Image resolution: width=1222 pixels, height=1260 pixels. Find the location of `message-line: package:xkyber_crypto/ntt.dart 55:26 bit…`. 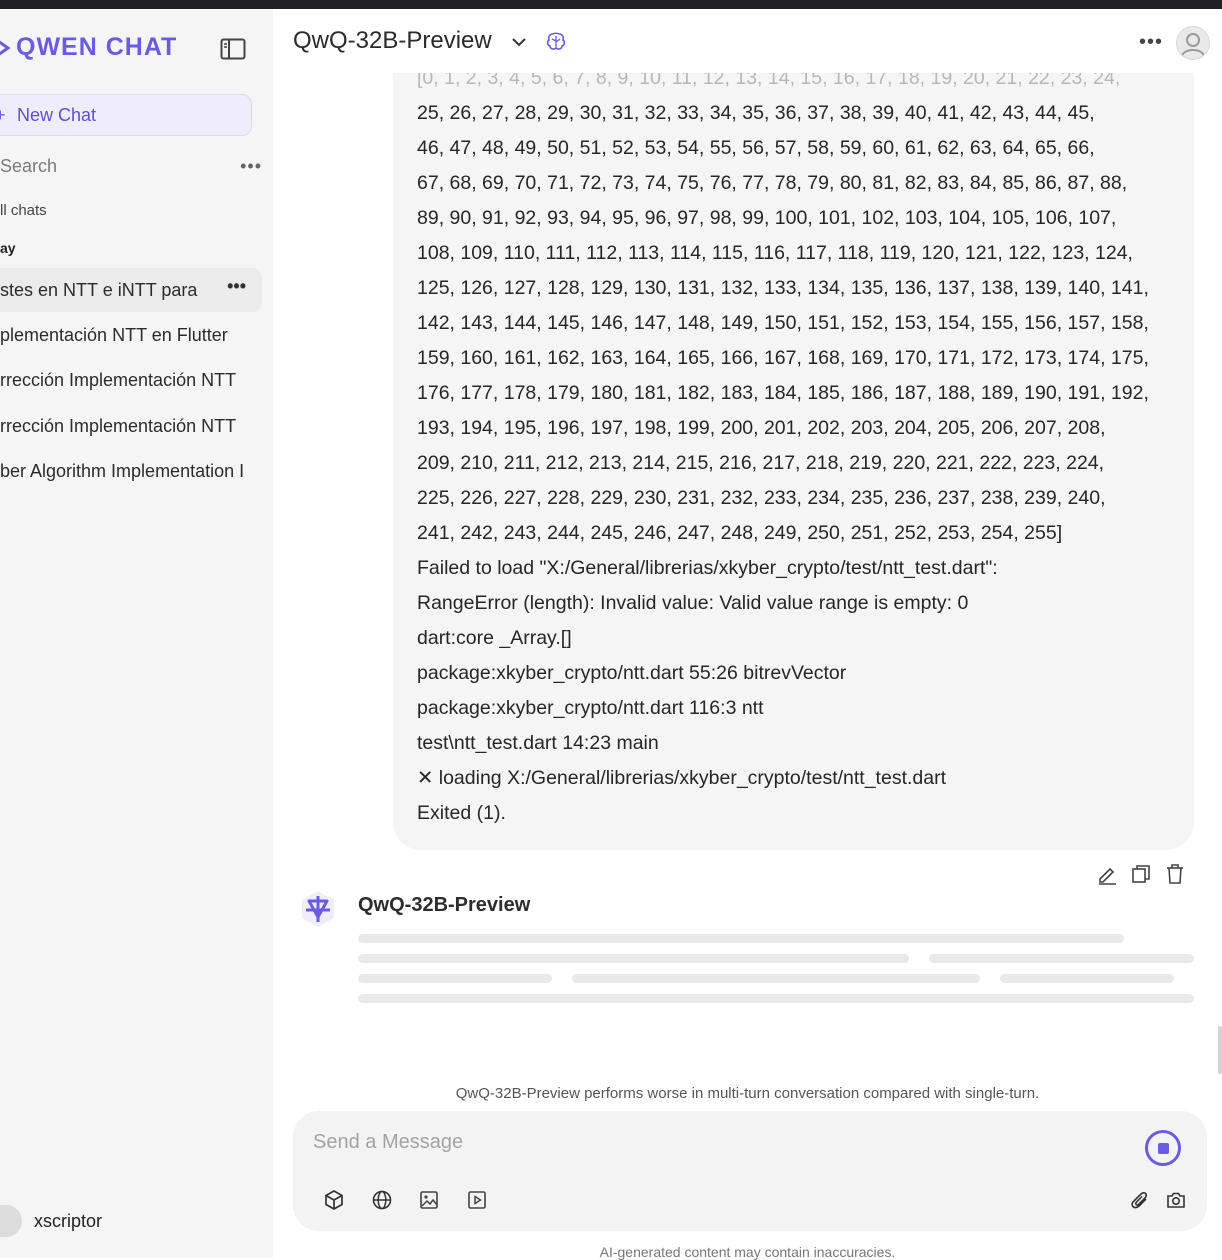

message-line: package:xkyber_crypto/ntt.dart 55:26 bit… is located at coordinates (632, 673).